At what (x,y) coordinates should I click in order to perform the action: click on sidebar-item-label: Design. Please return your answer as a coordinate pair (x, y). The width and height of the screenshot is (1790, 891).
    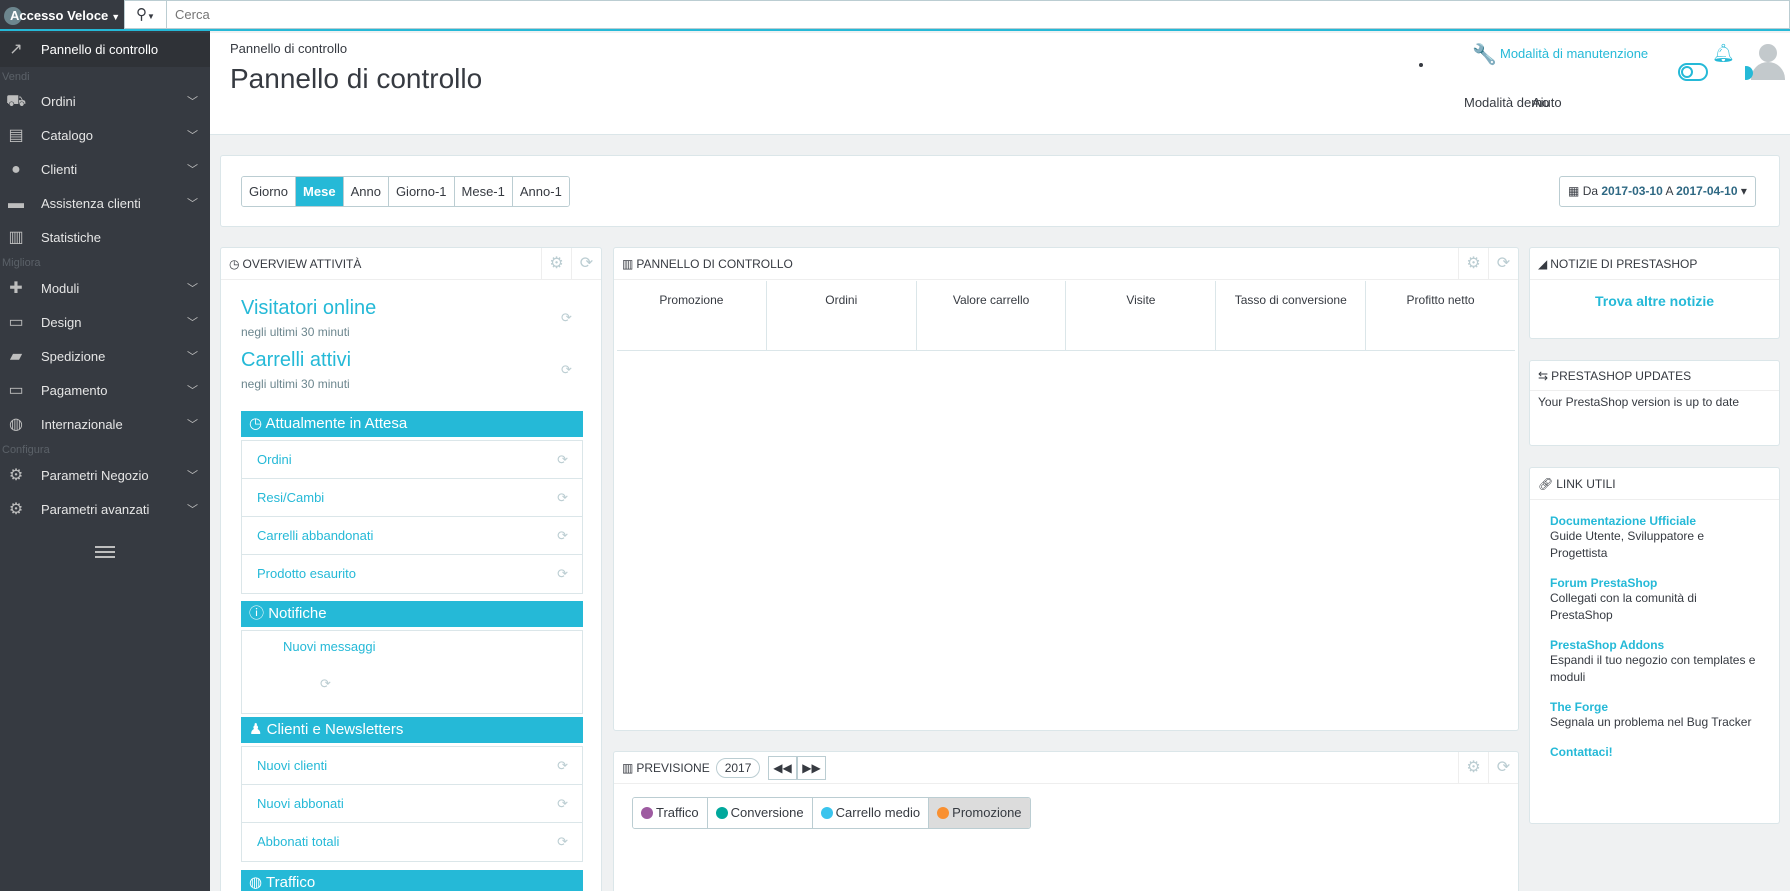
    Looking at the image, I should click on (61, 322).